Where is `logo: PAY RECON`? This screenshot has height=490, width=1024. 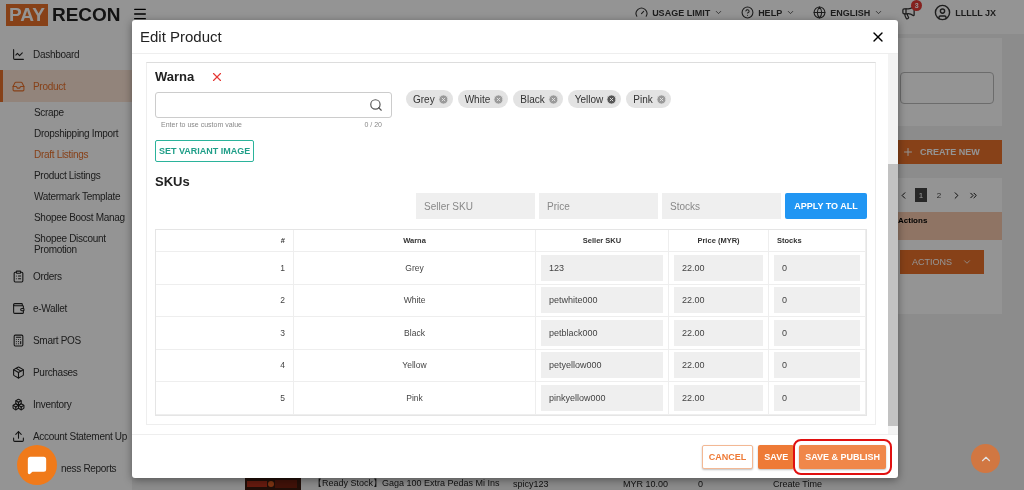
logo: PAY RECON is located at coordinates (66, 13).